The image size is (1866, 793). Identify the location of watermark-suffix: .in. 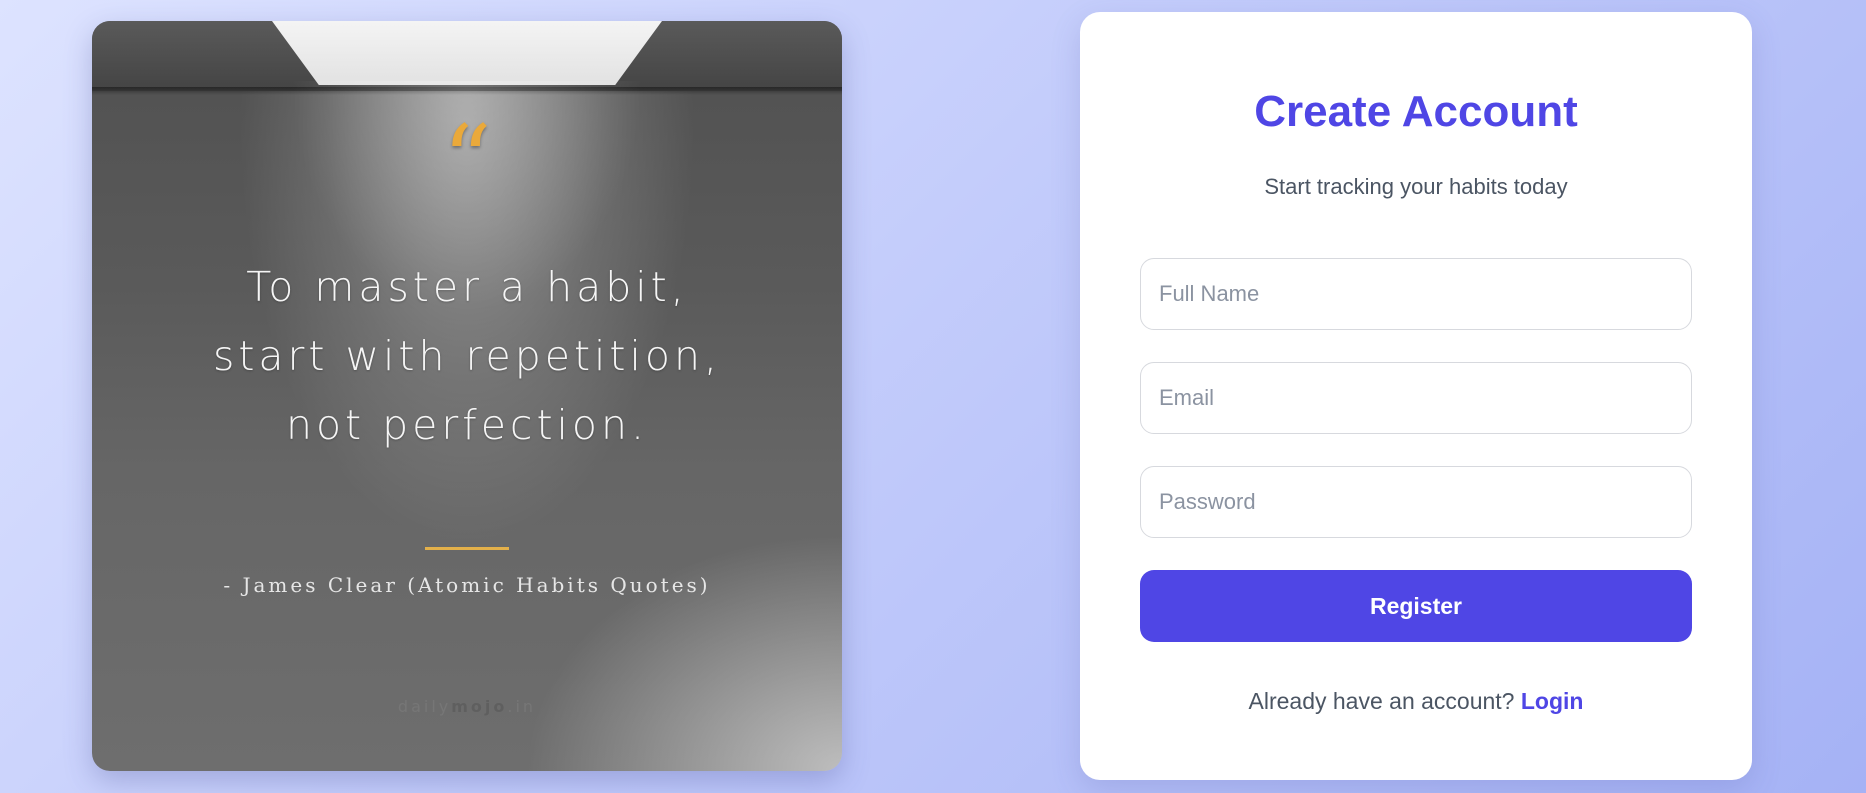
(522, 706).